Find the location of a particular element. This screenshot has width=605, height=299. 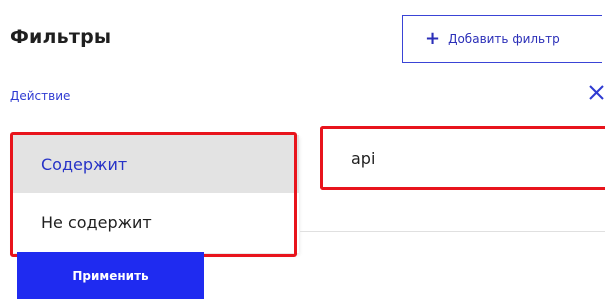

plus-icon: + is located at coordinates (433, 38).